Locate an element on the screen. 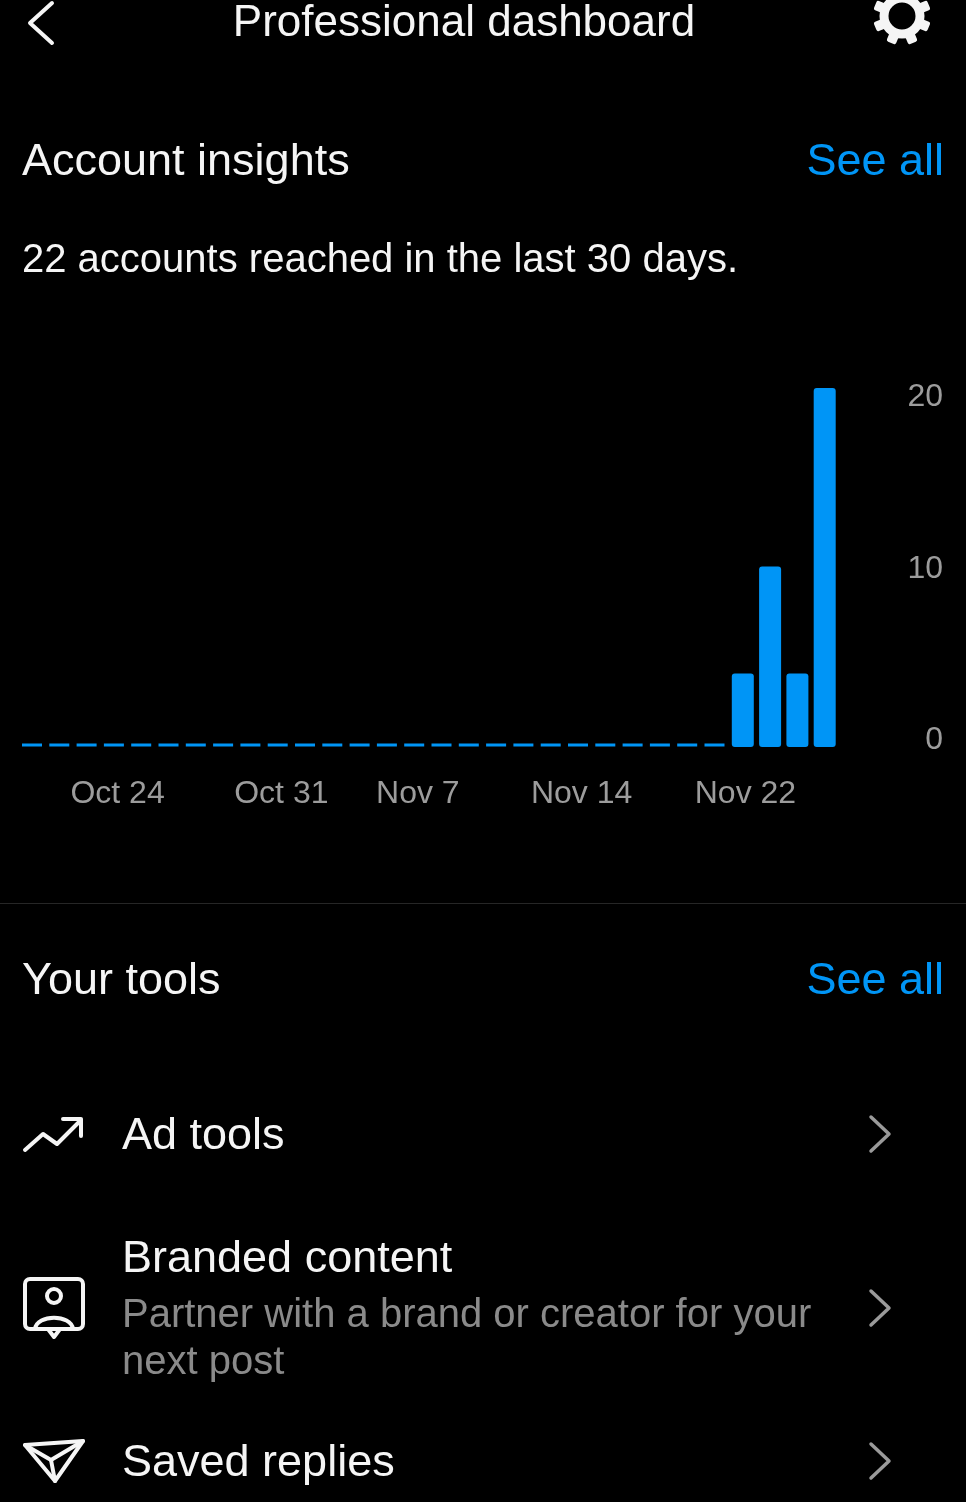 The image size is (966, 1502). x-axis-label: Oct 24 is located at coordinates (117, 792).